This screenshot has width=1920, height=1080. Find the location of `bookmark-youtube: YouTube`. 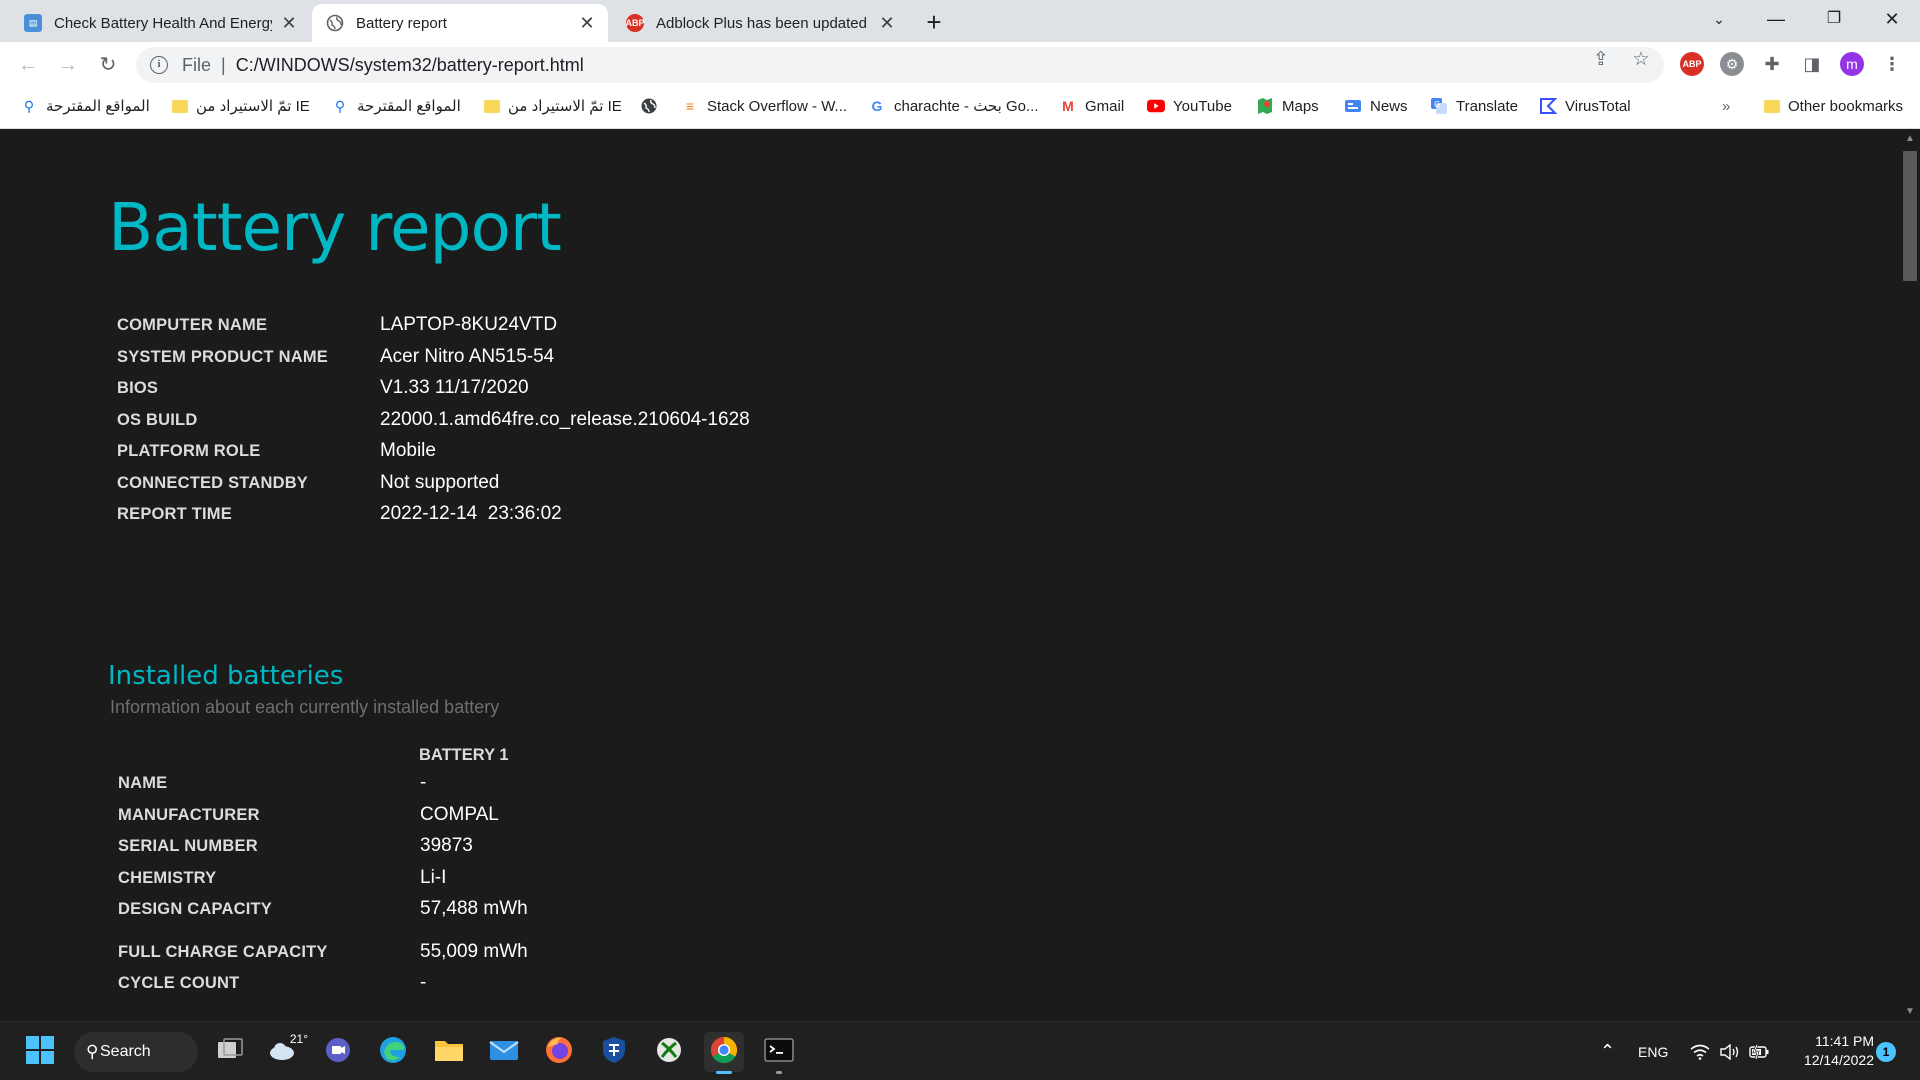

bookmark-youtube: YouTube is located at coordinates (1189, 106).